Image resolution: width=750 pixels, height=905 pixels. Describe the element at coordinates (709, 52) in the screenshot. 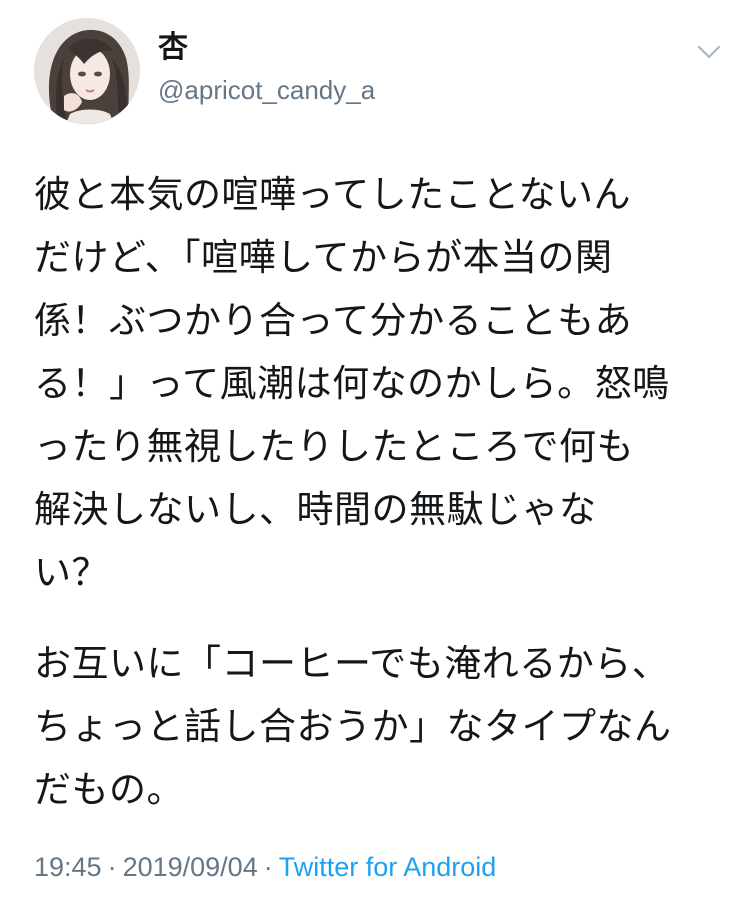

I see `chevron-down-icon` at that location.